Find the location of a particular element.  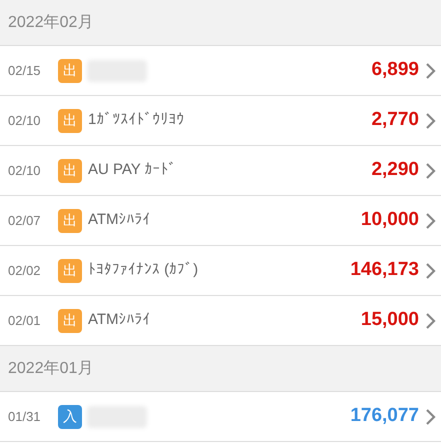

amount-text: 2,290 is located at coordinates (395, 170).